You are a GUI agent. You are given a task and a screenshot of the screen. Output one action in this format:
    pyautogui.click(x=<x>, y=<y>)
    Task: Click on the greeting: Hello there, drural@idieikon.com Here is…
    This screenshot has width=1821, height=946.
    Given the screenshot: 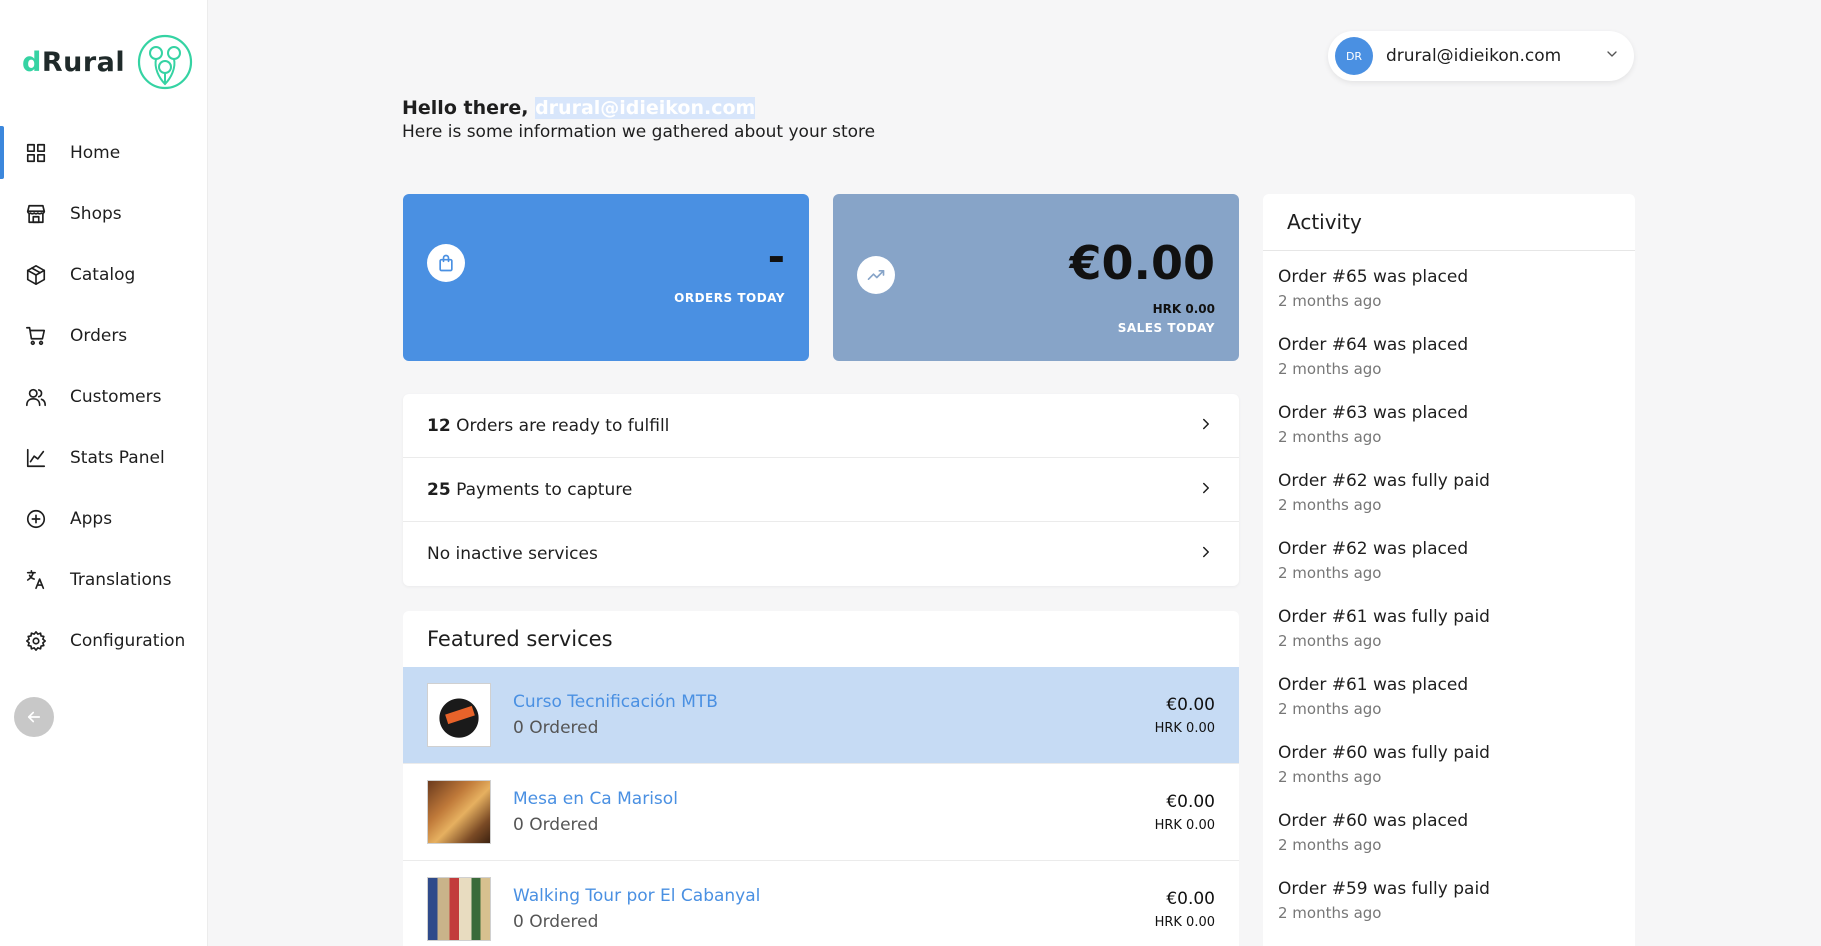 What is the action you would take?
    pyautogui.click(x=638, y=119)
    